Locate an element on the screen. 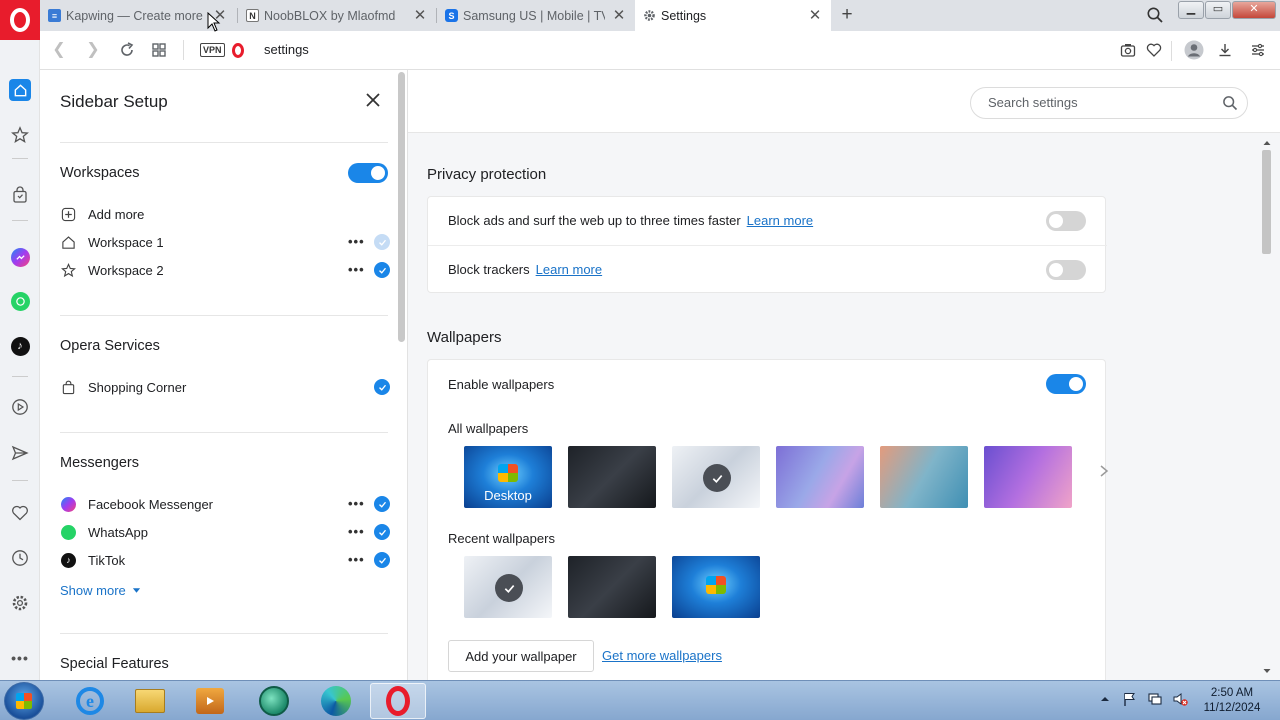  tab-settings: Settings ✕ is located at coordinates (733, 15).